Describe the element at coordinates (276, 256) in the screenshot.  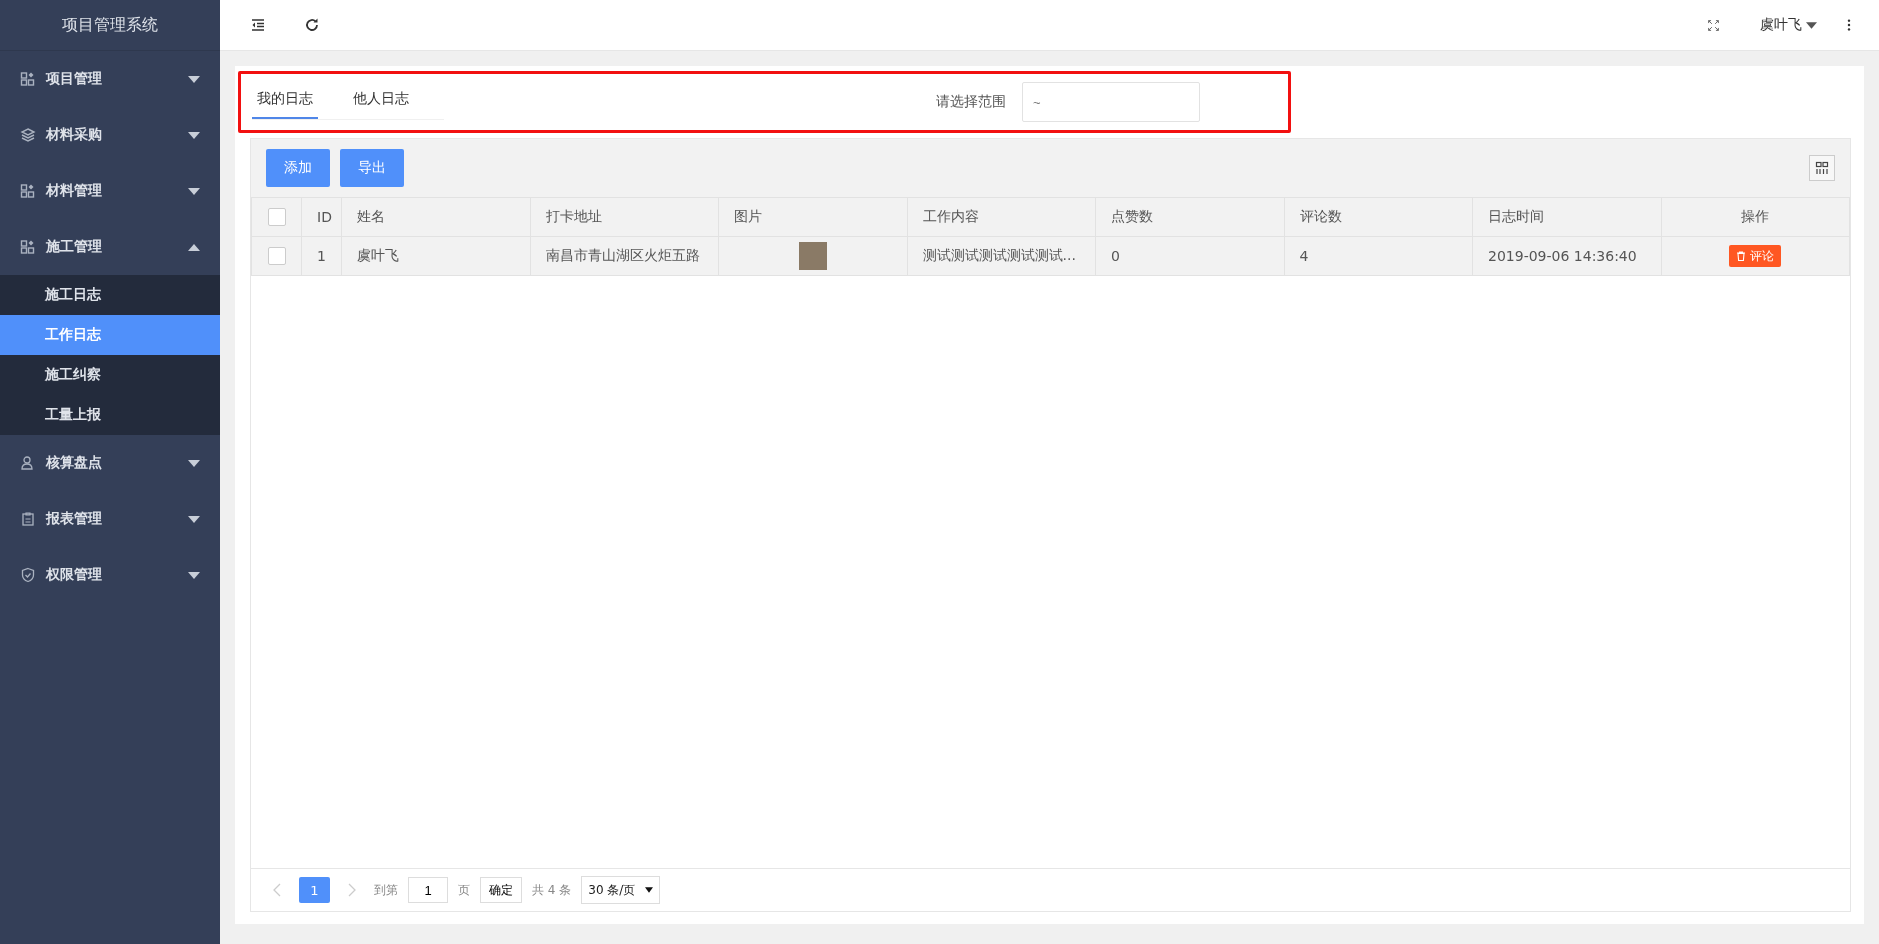
I see `row-checkbox` at that location.